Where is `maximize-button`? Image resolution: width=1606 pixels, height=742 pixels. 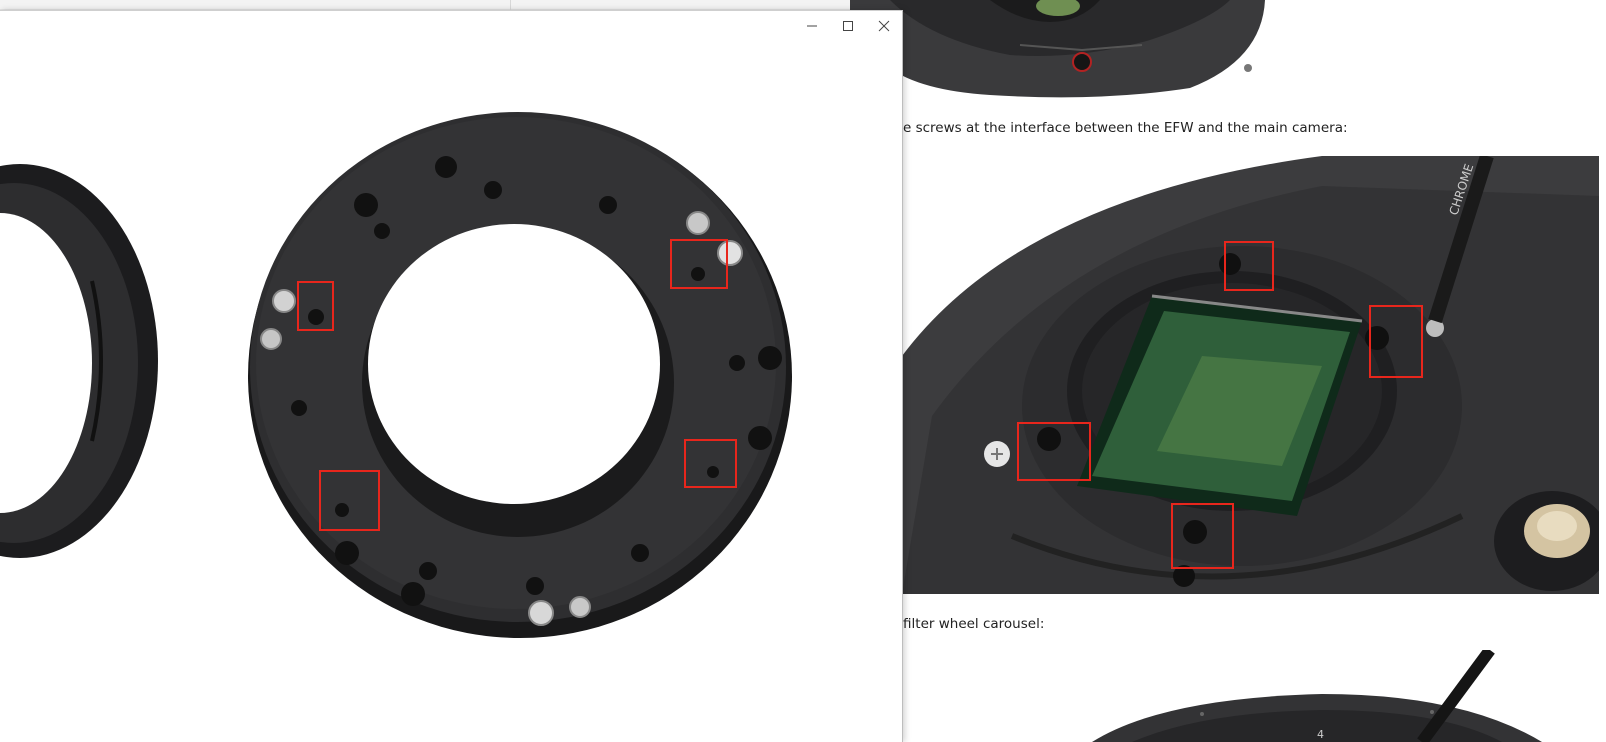 maximize-button is located at coordinates (848, 26).